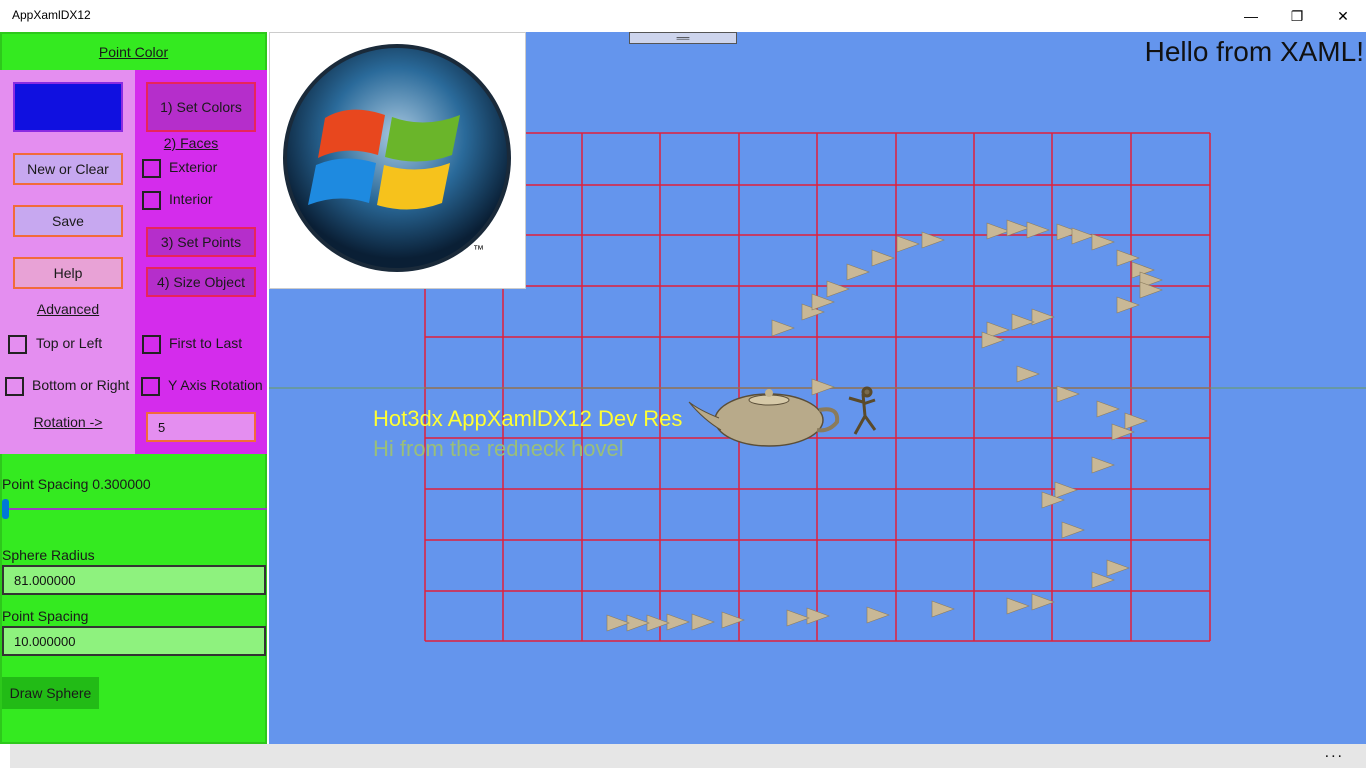 Image resolution: width=1366 pixels, height=768 pixels. I want to click on point-spacing-slider-thumb, so click(5, 509).